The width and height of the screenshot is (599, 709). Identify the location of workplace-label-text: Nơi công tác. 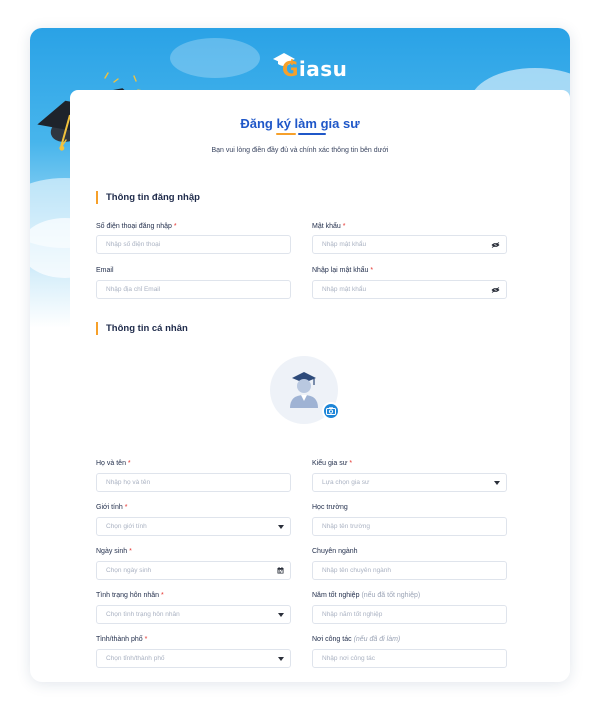
(332, 639).